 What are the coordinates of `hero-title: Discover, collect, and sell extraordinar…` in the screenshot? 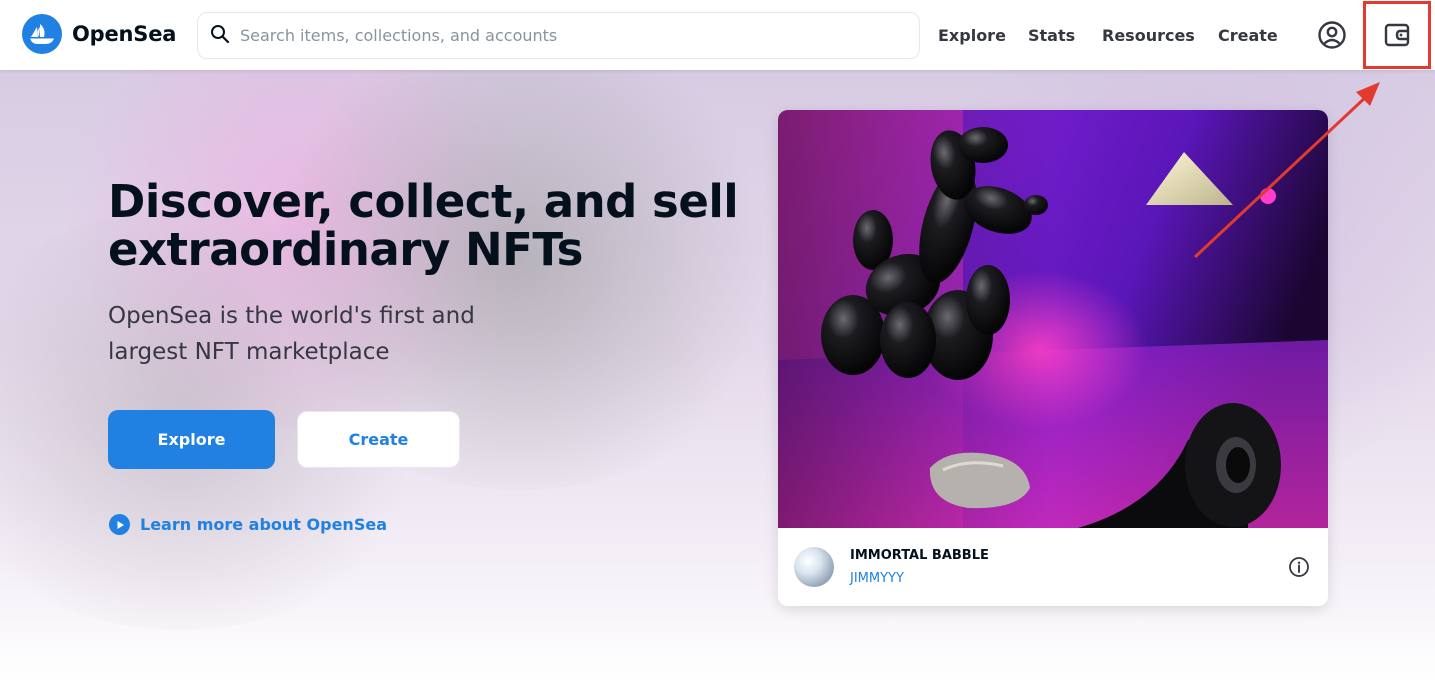 It's located at (423, 225).